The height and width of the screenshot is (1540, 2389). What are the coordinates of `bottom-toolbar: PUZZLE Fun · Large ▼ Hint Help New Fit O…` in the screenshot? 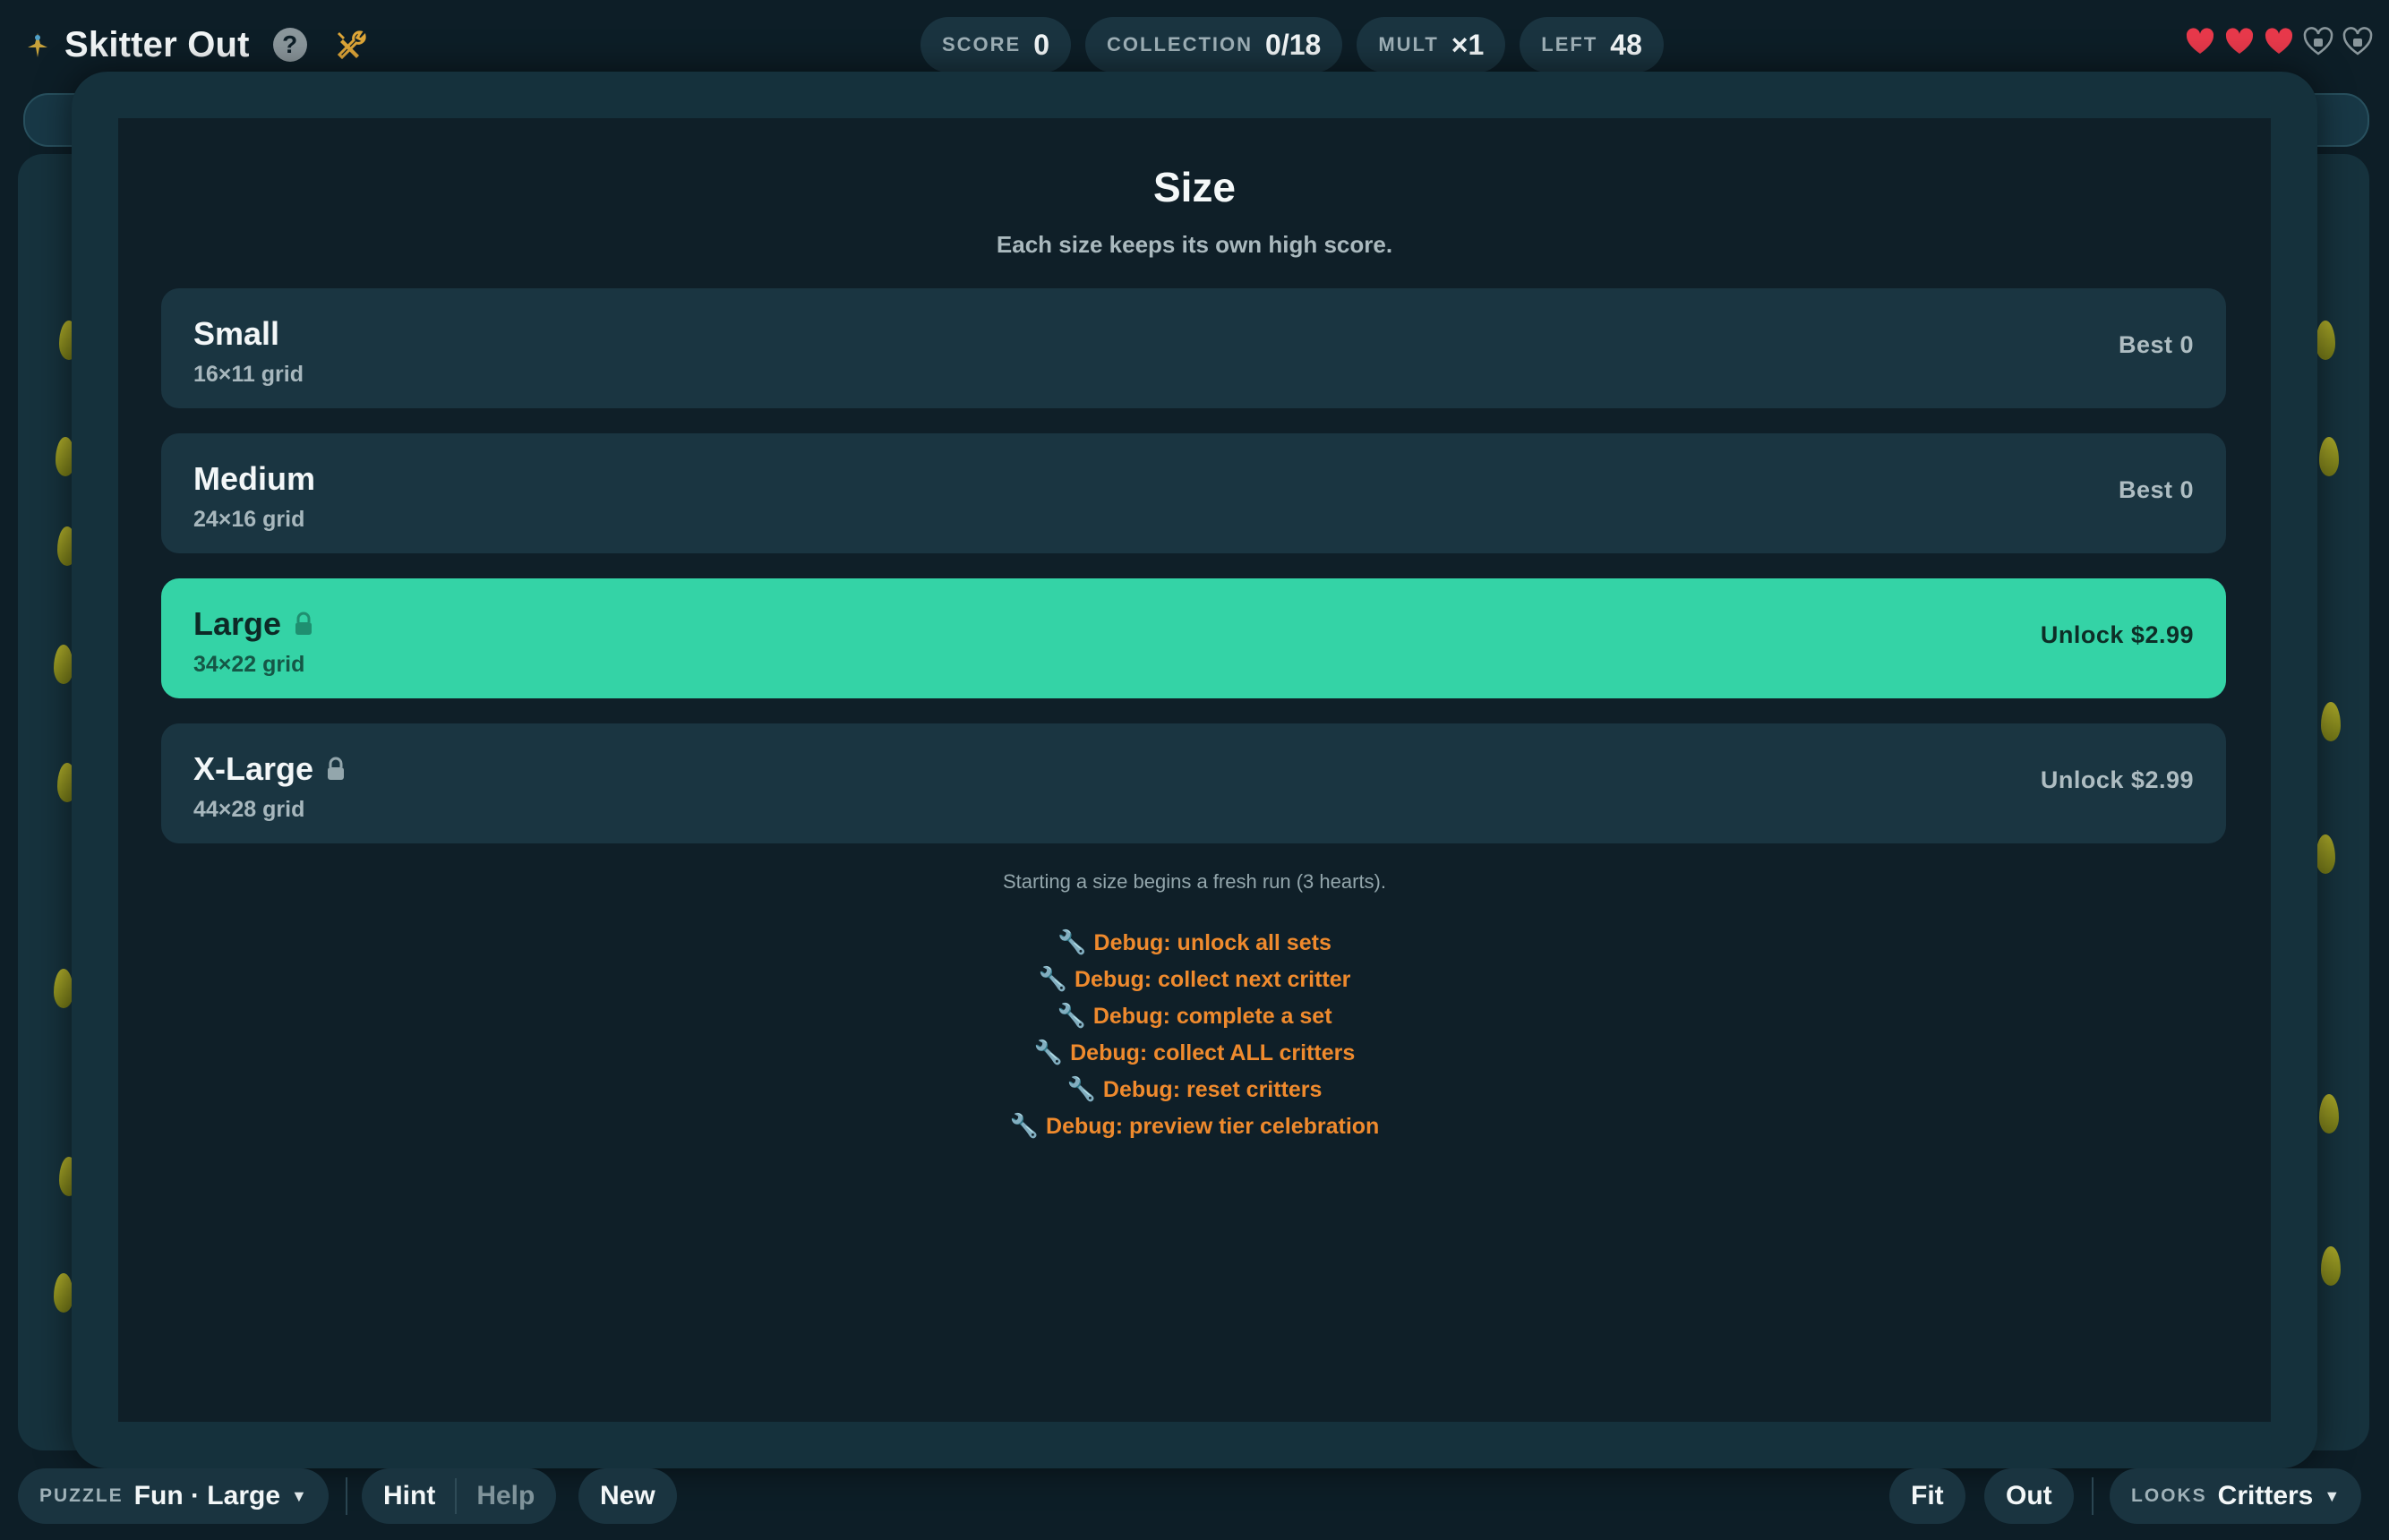 It's located at (1194, 1496).